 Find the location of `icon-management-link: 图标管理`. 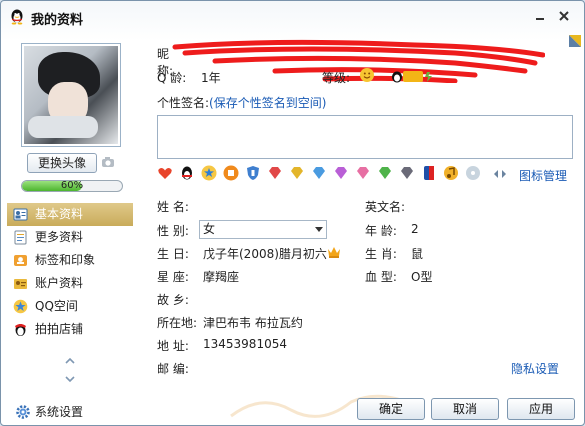

icon-management-link: 图标管理 is located at coordinates (543, 175).